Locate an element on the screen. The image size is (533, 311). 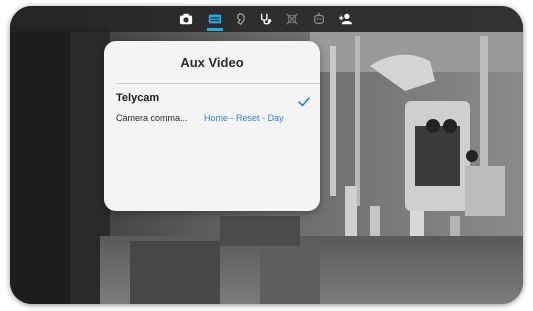
reset-command-link: Reset is located at coordinates (248, 118).